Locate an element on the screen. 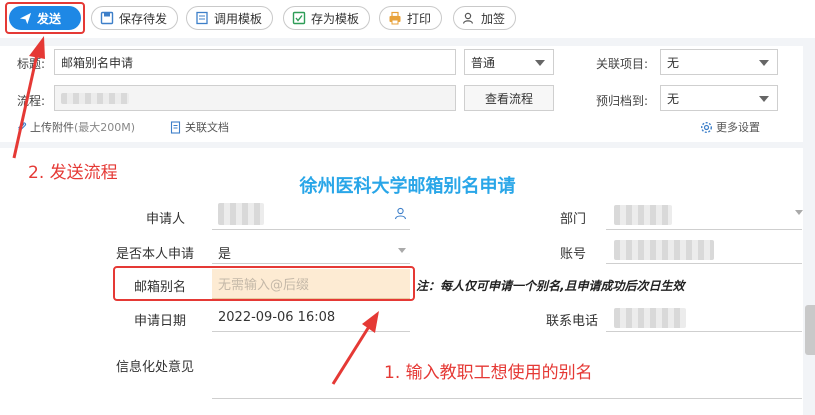  template-icon is located at coordinates (202, 18).